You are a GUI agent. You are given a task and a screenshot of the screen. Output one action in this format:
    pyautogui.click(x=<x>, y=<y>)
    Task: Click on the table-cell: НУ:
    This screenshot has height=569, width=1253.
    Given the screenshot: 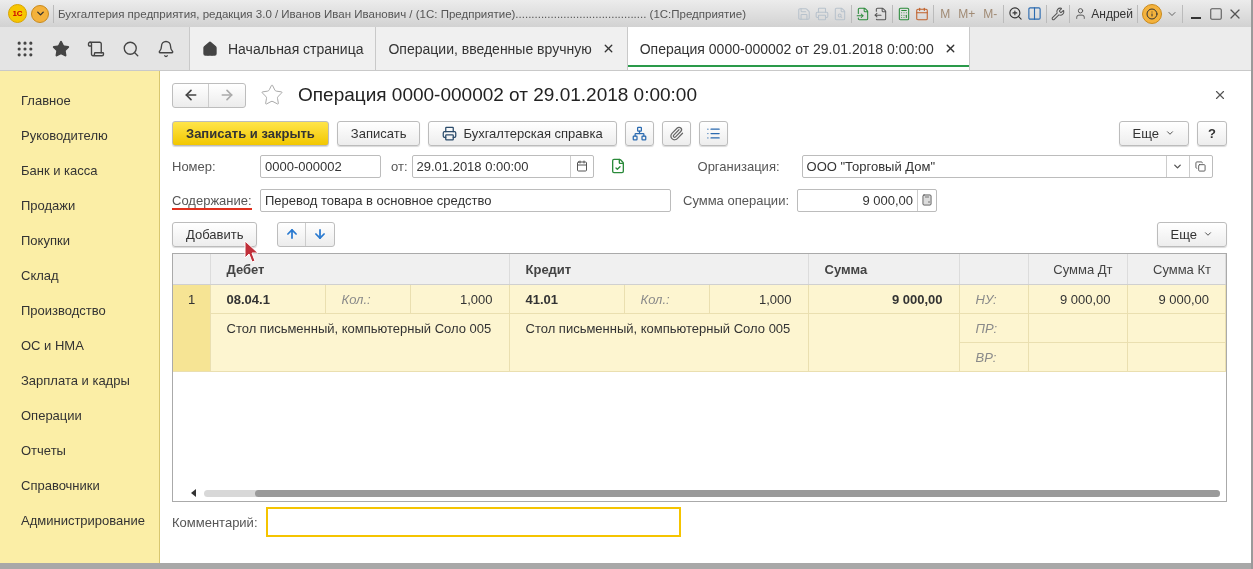 What is the action you would take?
    pyautogui.click(x=994, y=299)
    